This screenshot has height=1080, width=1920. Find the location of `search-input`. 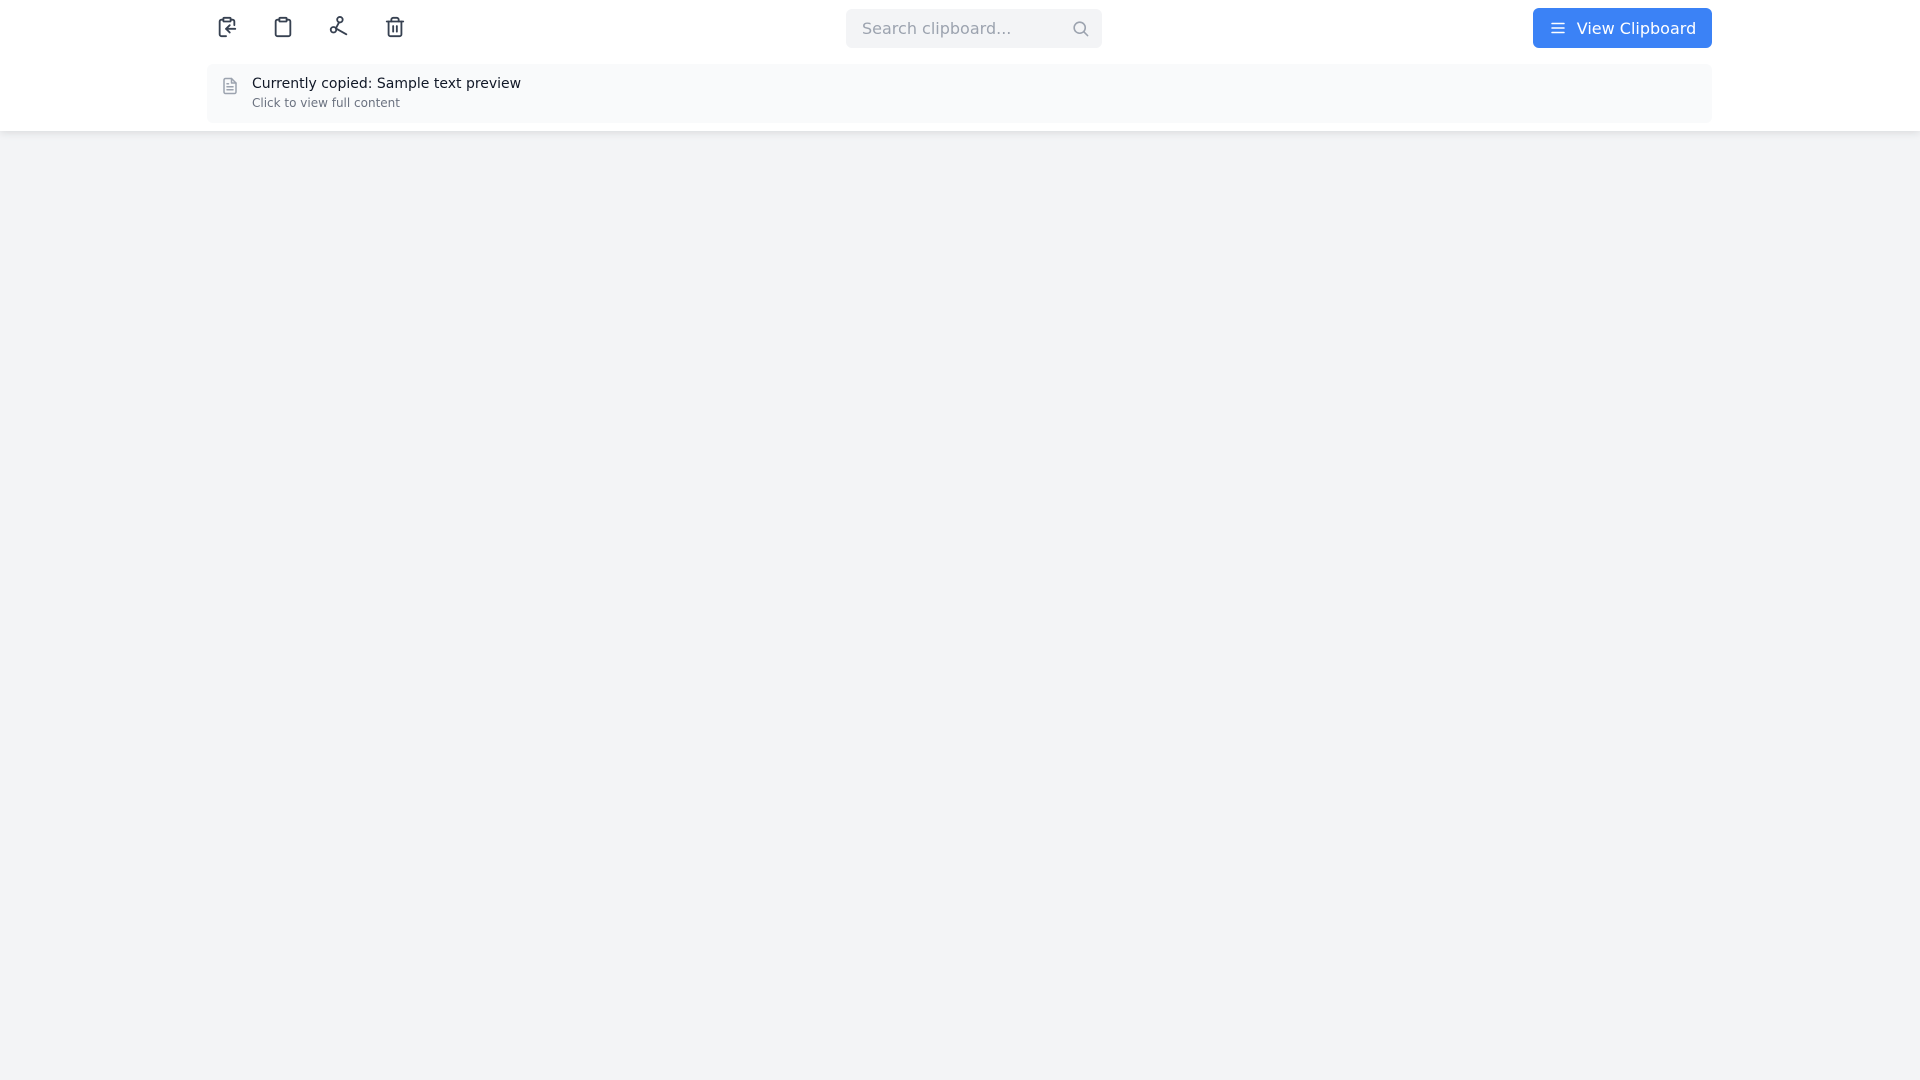

search-input is located at coordinates (974, 28).